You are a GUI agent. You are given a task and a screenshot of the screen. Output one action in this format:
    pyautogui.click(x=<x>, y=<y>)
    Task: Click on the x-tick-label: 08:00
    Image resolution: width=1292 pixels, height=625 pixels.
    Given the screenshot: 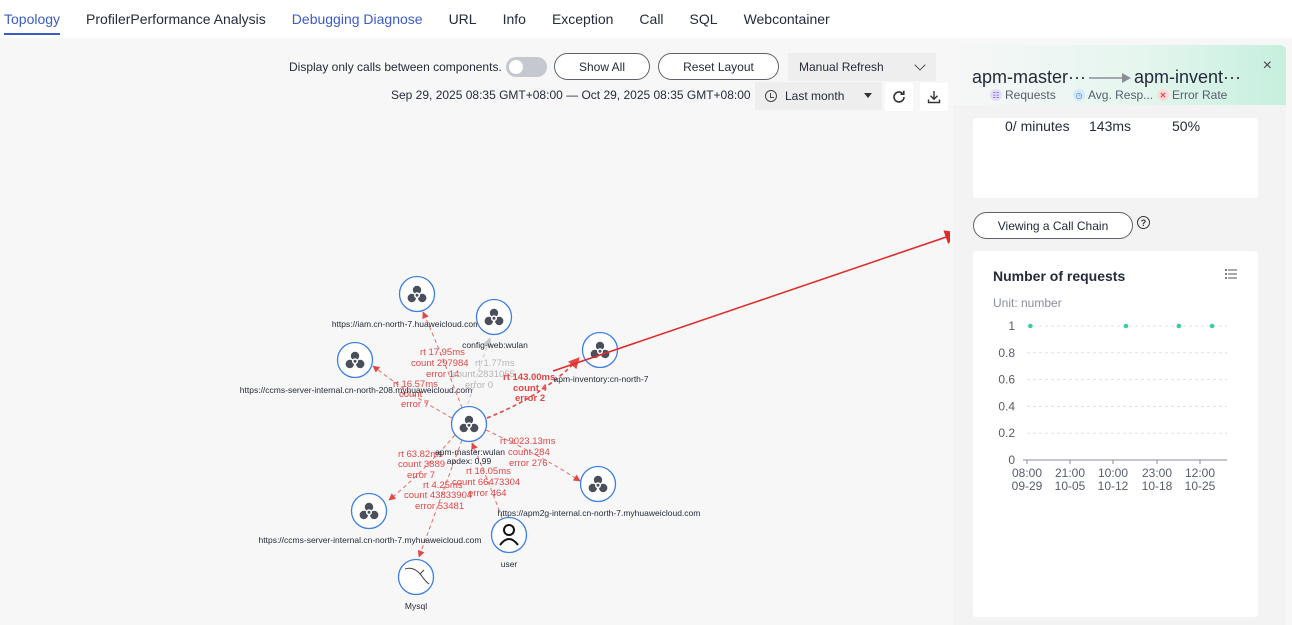 What is the action you would take?
    pyautogui.click(x=1027, y=473)
    